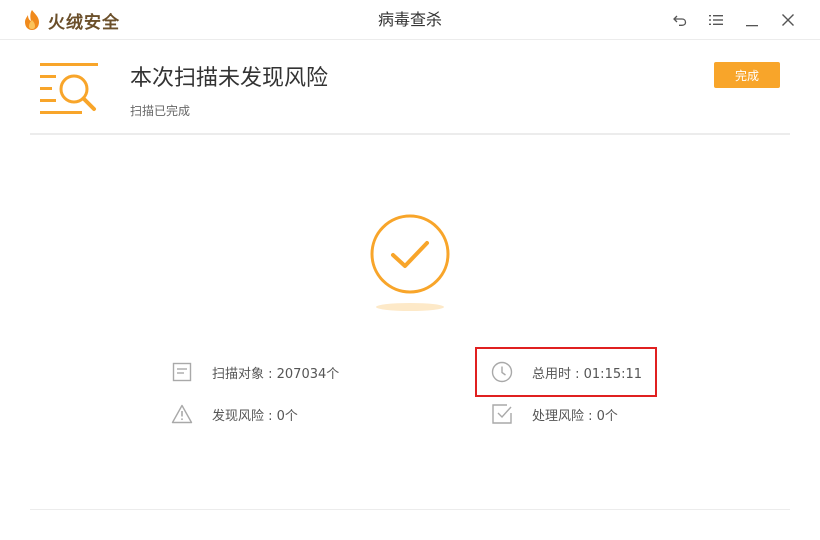 This screenshot has width=820, height=540. What do you see at coordinates (747, 75) in the screenshot?
I see `done-button: 完成` at bounding box center [747, 75].